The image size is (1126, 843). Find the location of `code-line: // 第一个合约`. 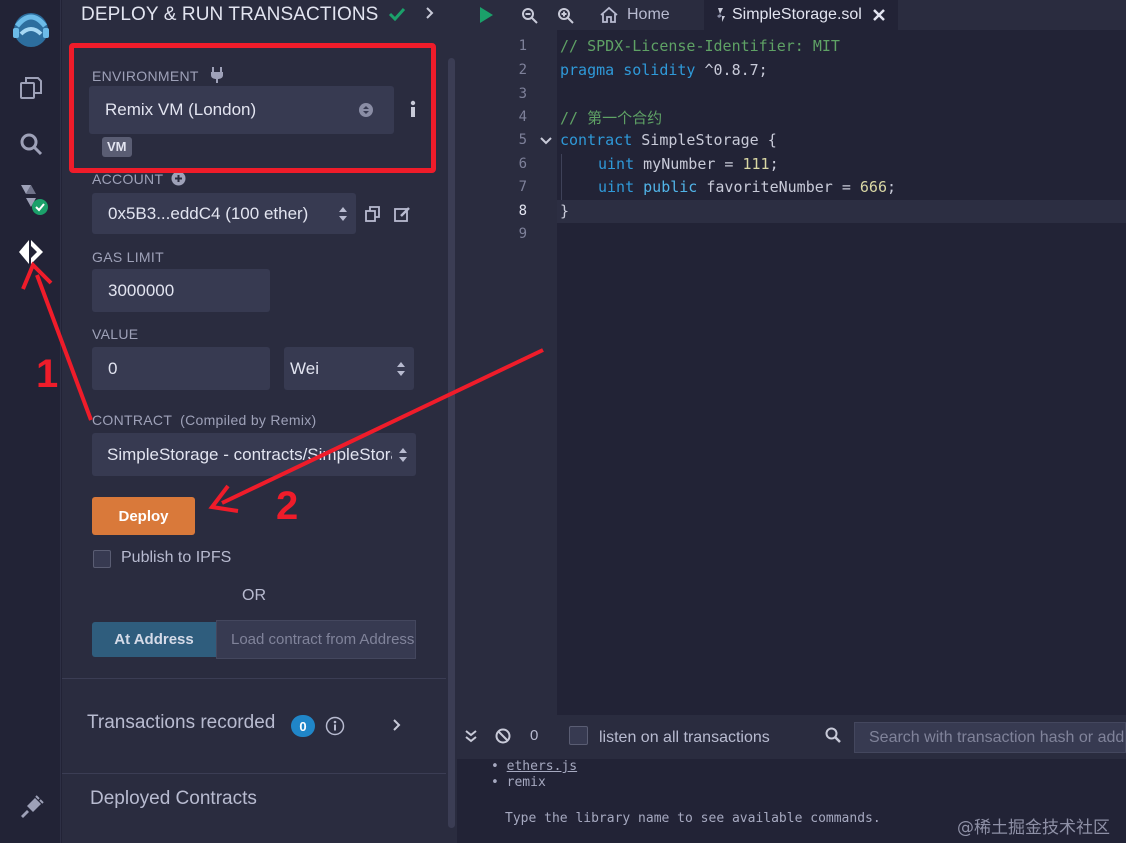

code-line: // 第一个合约 is located at coordinates (611, 118).